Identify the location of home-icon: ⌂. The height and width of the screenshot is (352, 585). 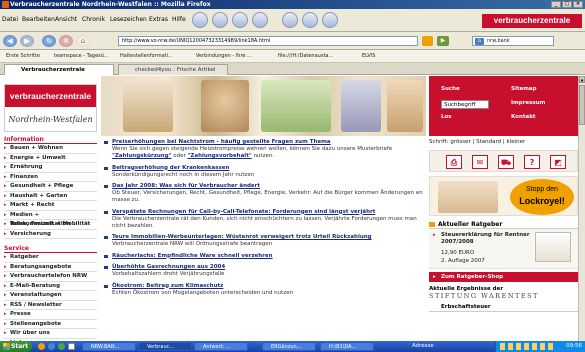
(83, 41).